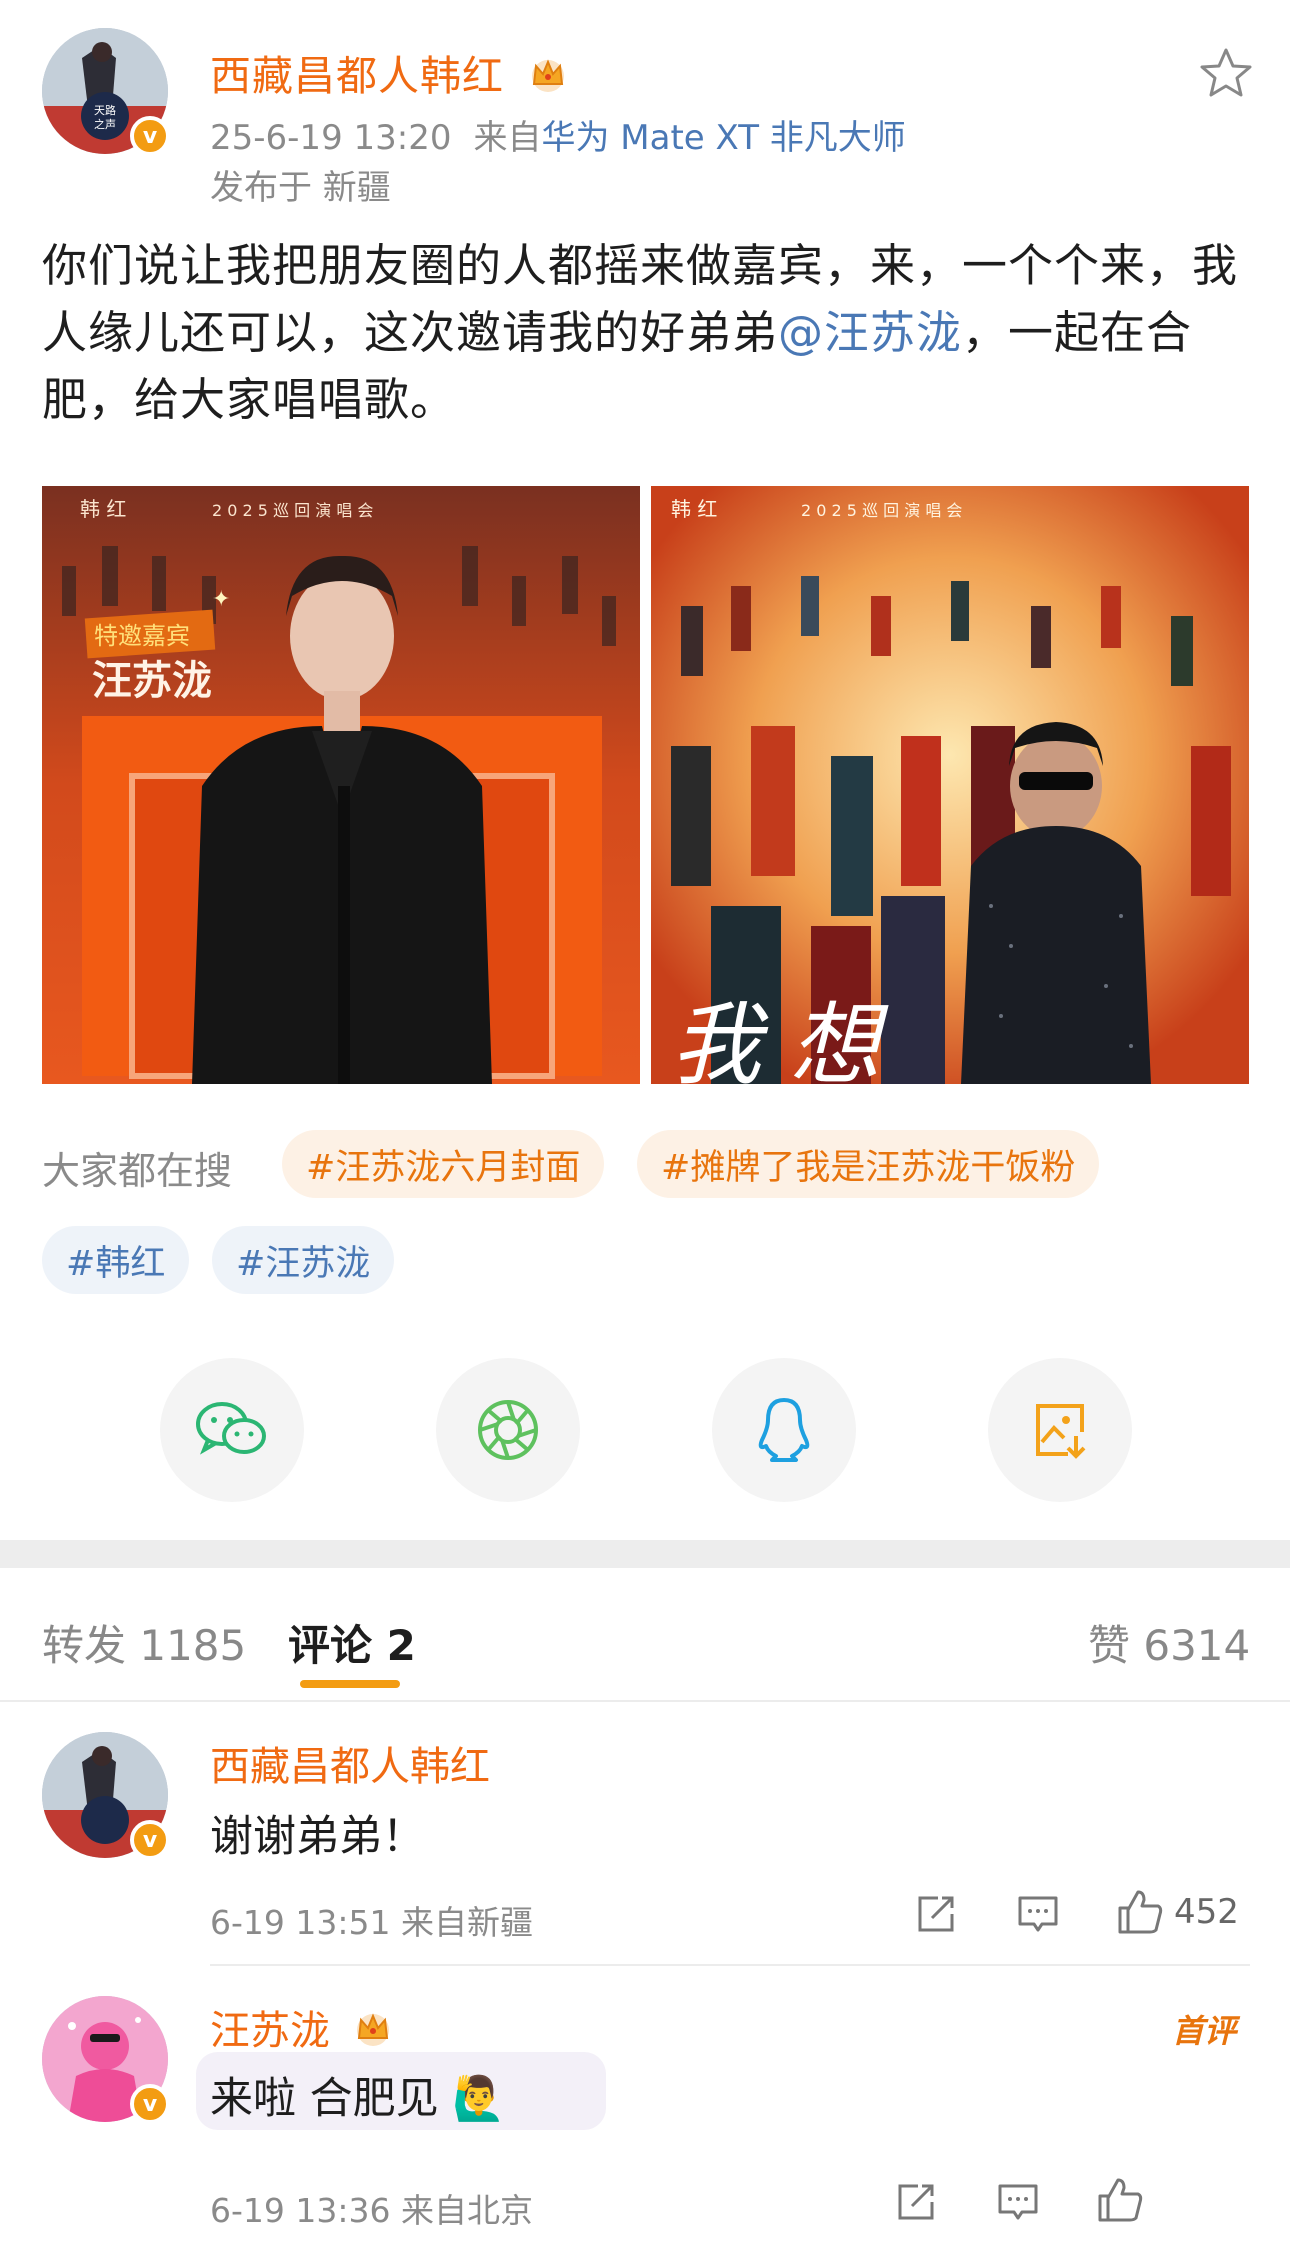 The image size is (1290, 2256). I want to click on share-wechat-button, so click(232, 1430).